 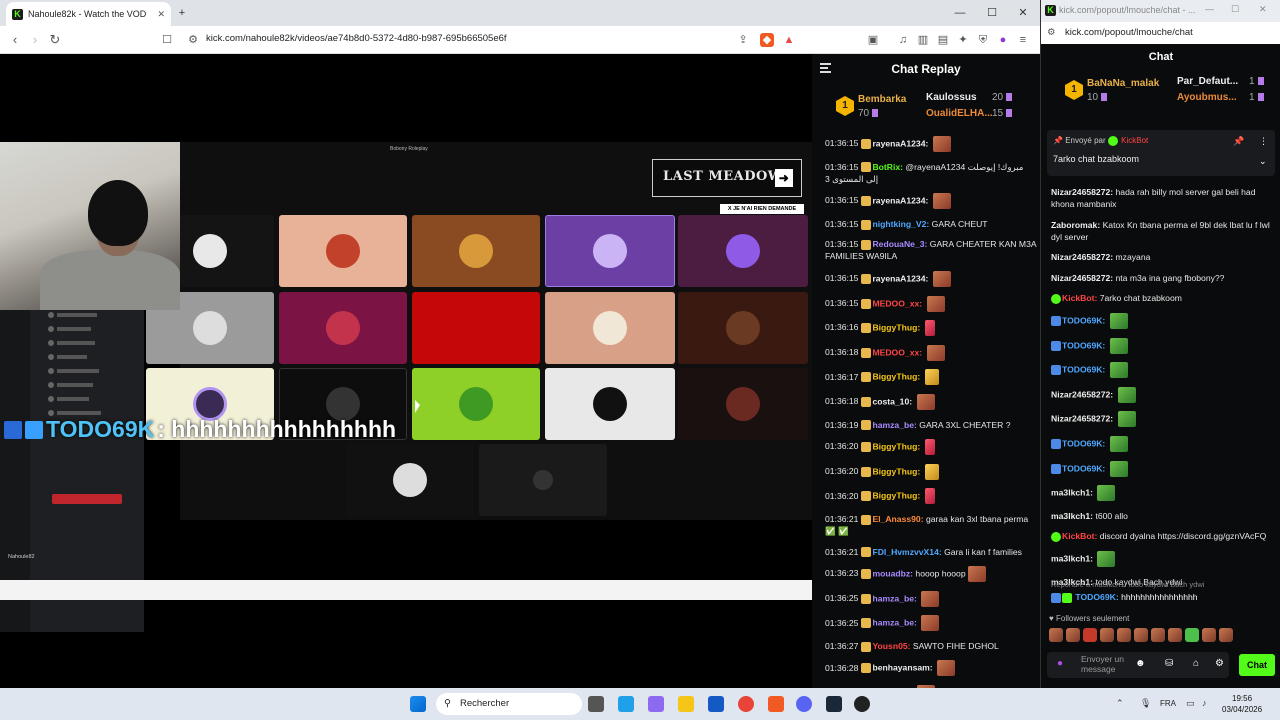 I want to click on copilot-icon, so click(x=656, y=704).